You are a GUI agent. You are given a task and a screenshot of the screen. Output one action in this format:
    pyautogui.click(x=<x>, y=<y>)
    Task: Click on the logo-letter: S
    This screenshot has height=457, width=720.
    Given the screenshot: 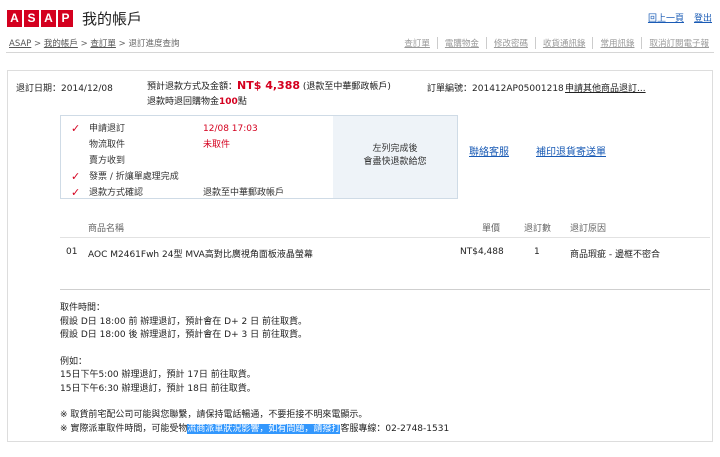 What is the action you would take?
    pyautogui.click(x=31, y=18)
    